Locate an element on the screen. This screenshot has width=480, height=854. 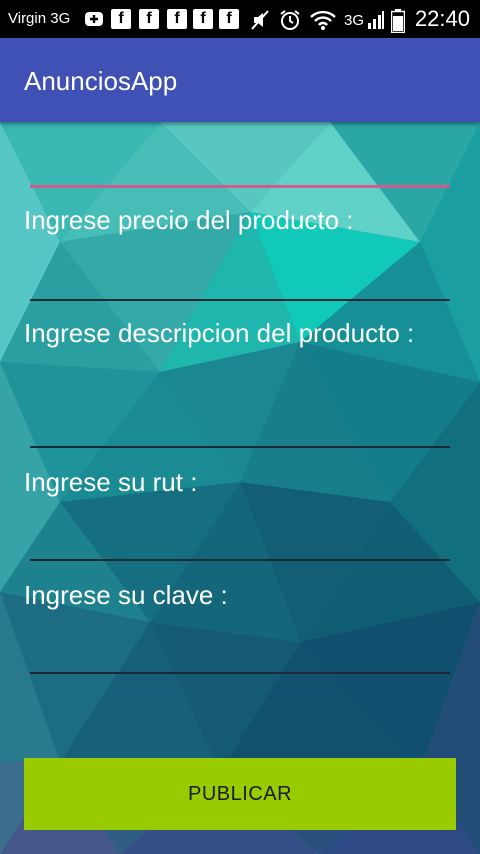
password-label: Ingrese su clave : is located at coordinates (126, 595).